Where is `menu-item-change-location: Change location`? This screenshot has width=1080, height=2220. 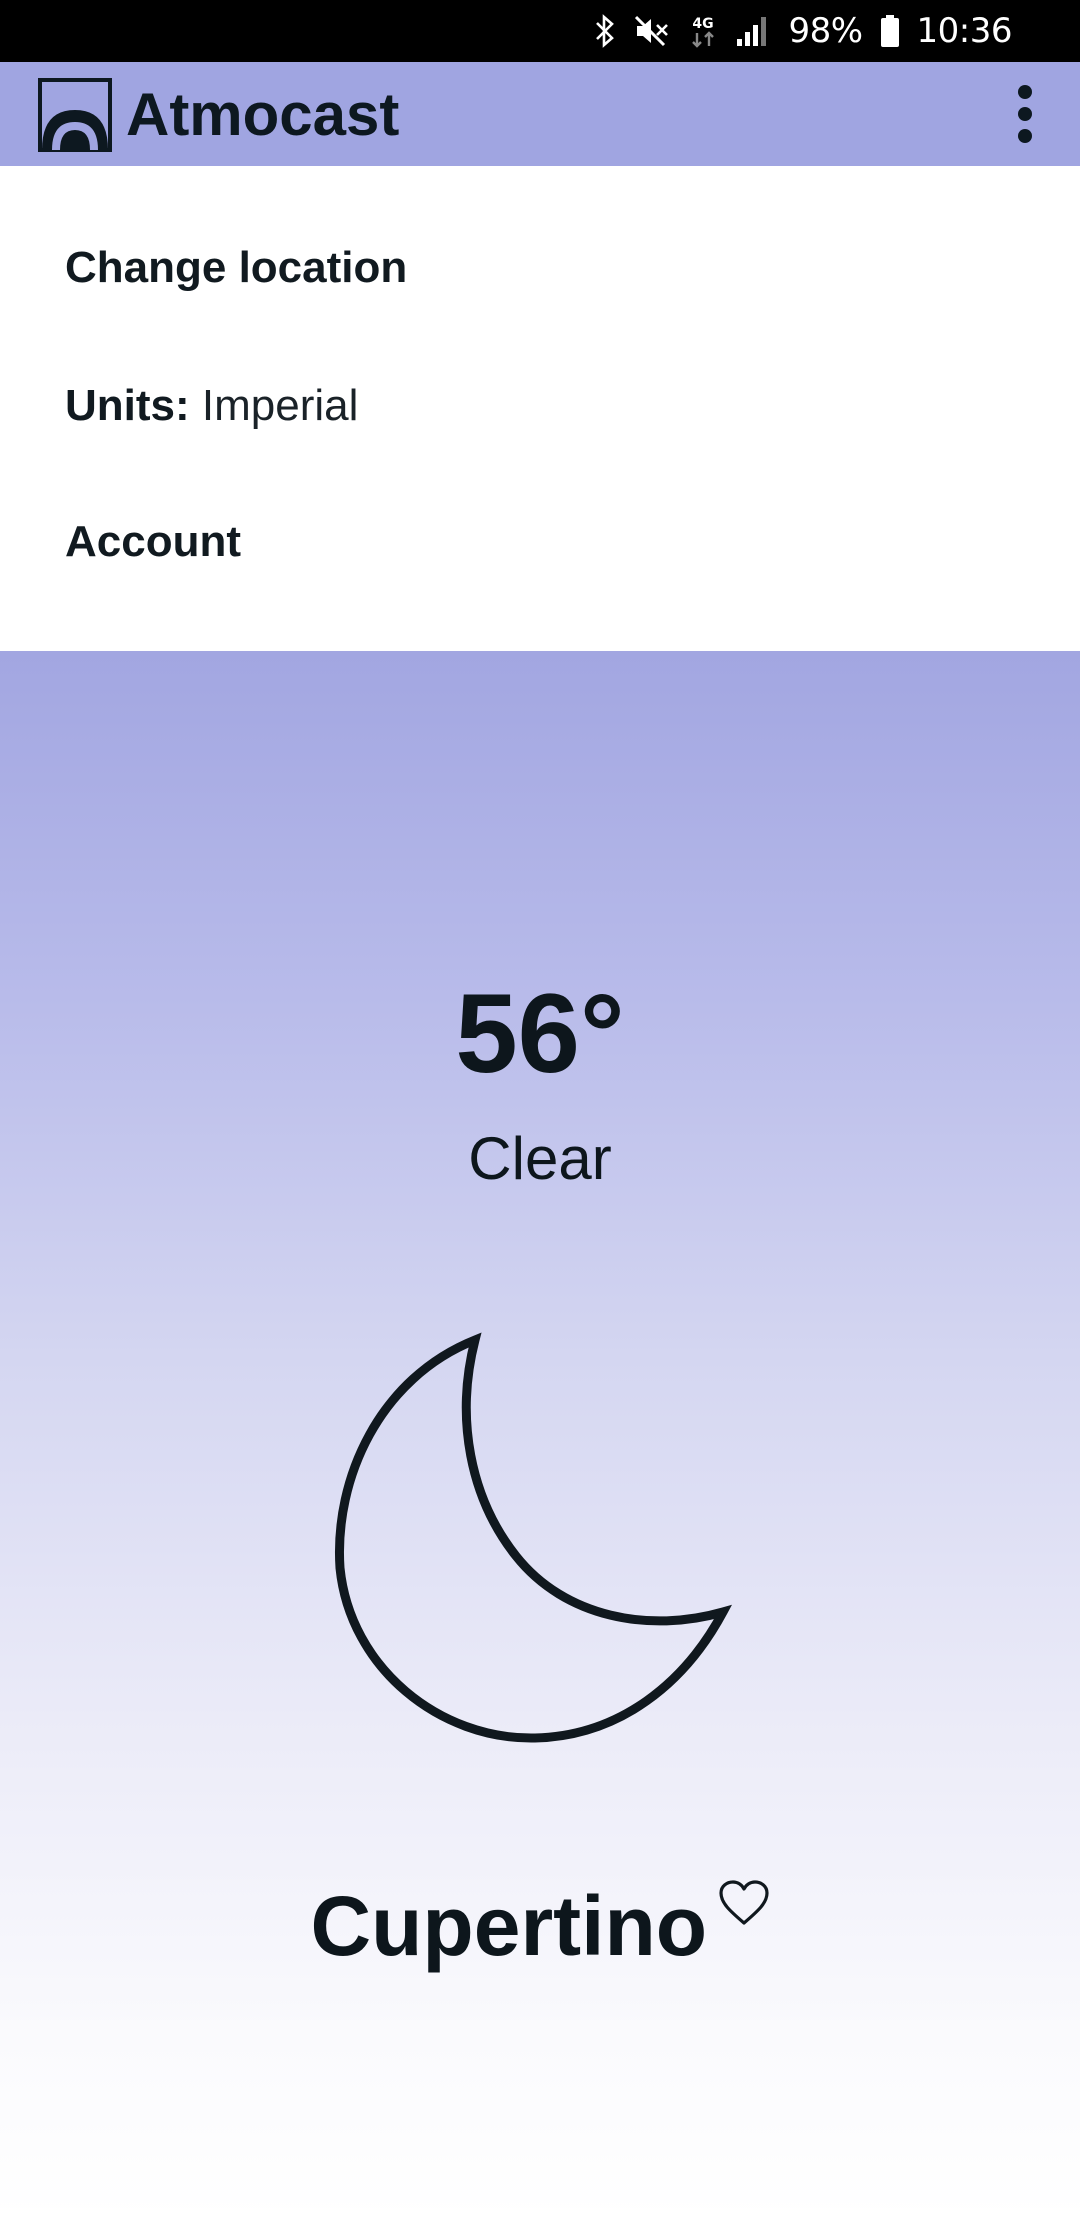
menu-item-change-location: Change location is located at coordinates (236, 268).